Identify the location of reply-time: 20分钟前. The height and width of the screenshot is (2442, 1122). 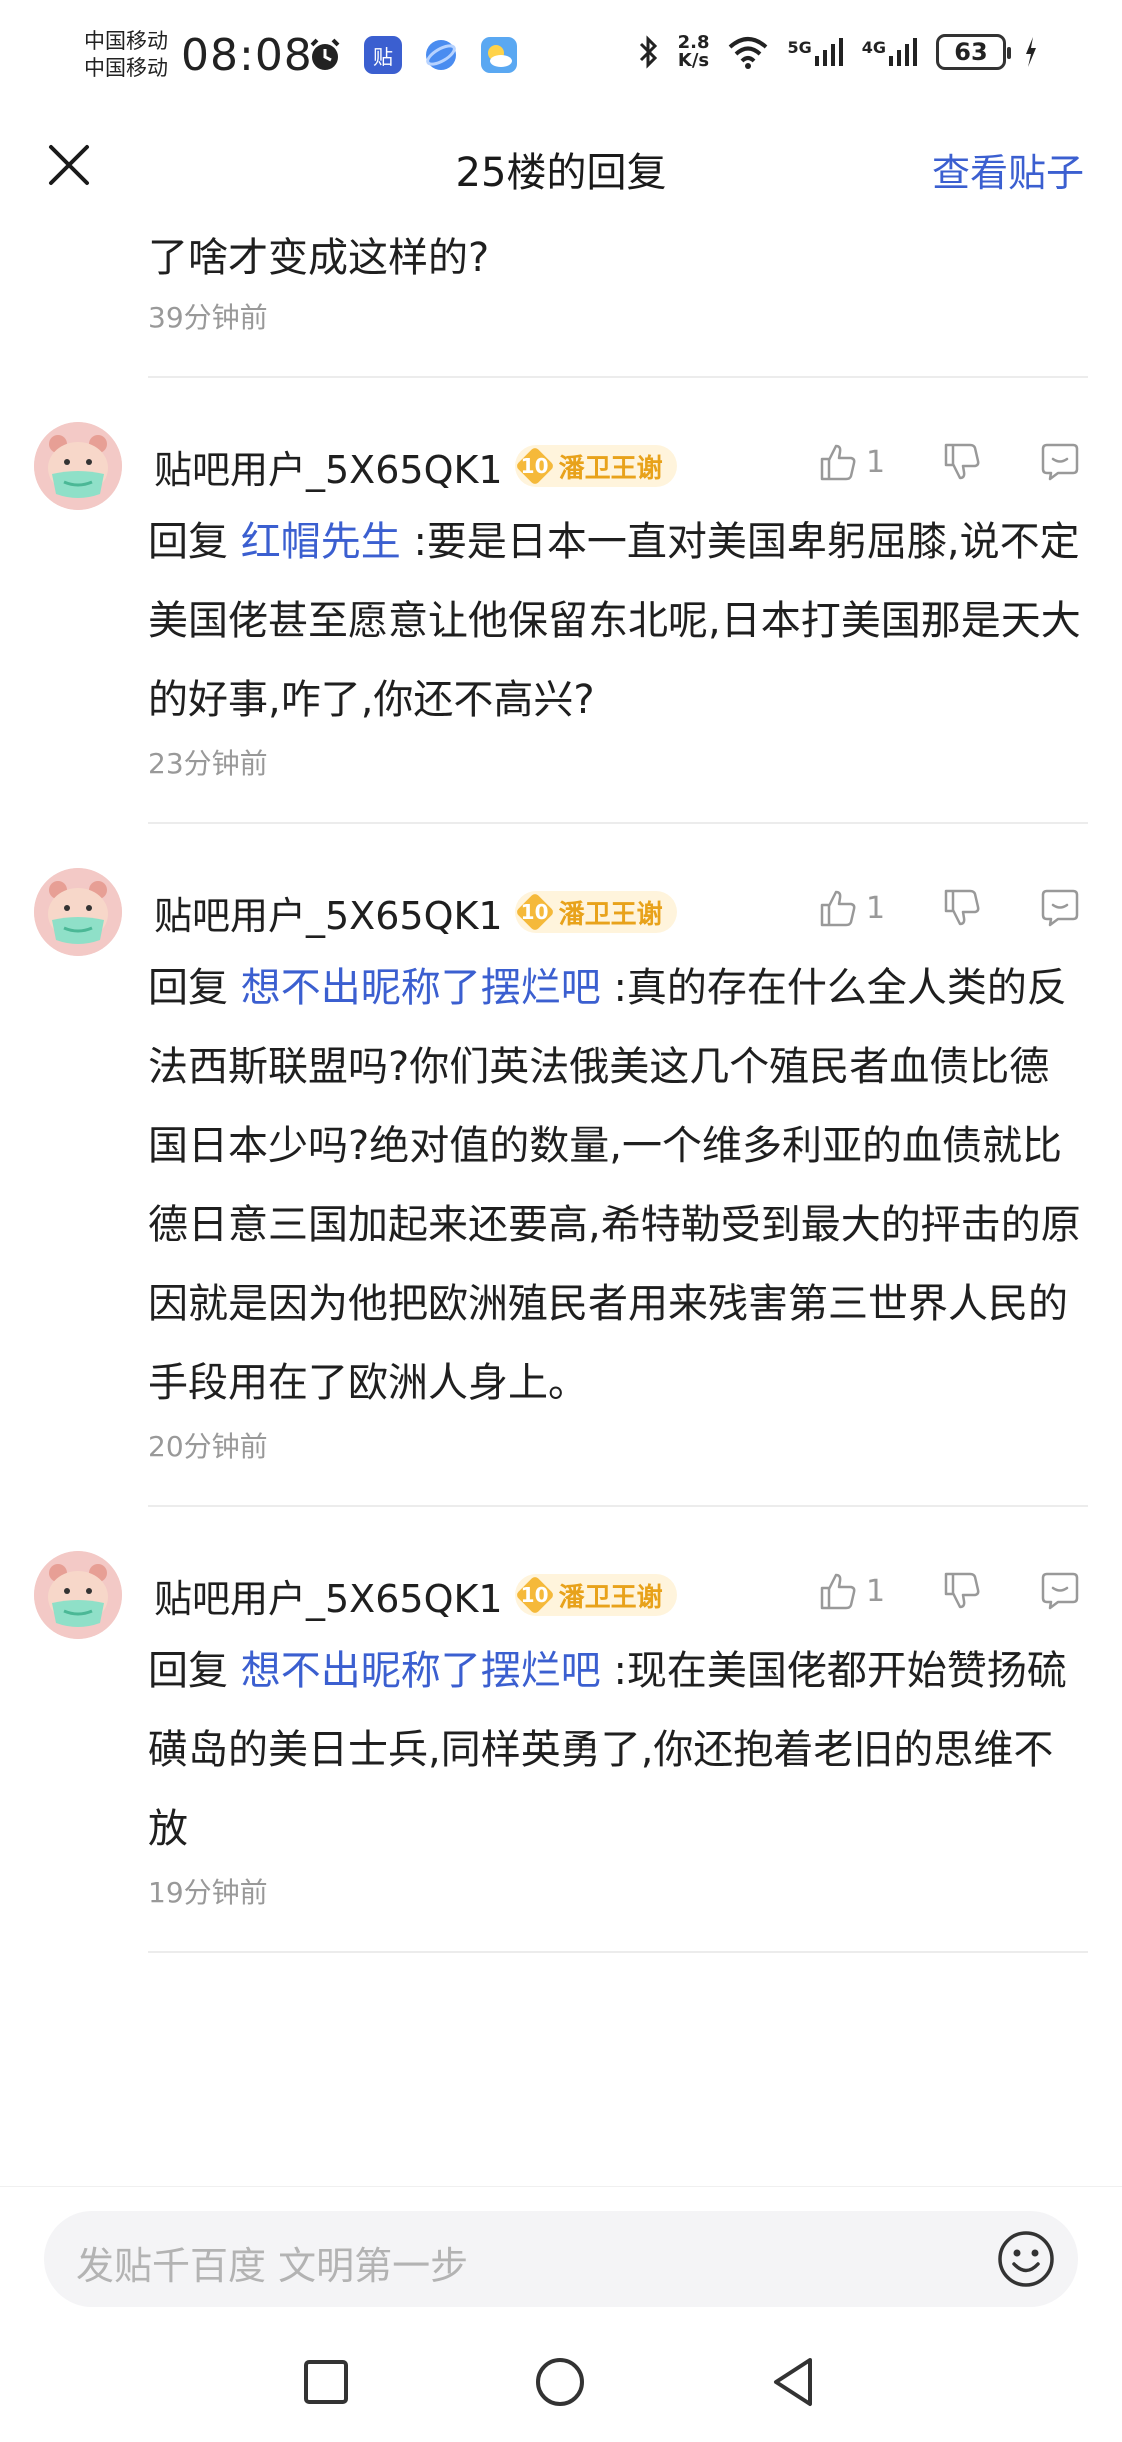
(208, 1446).